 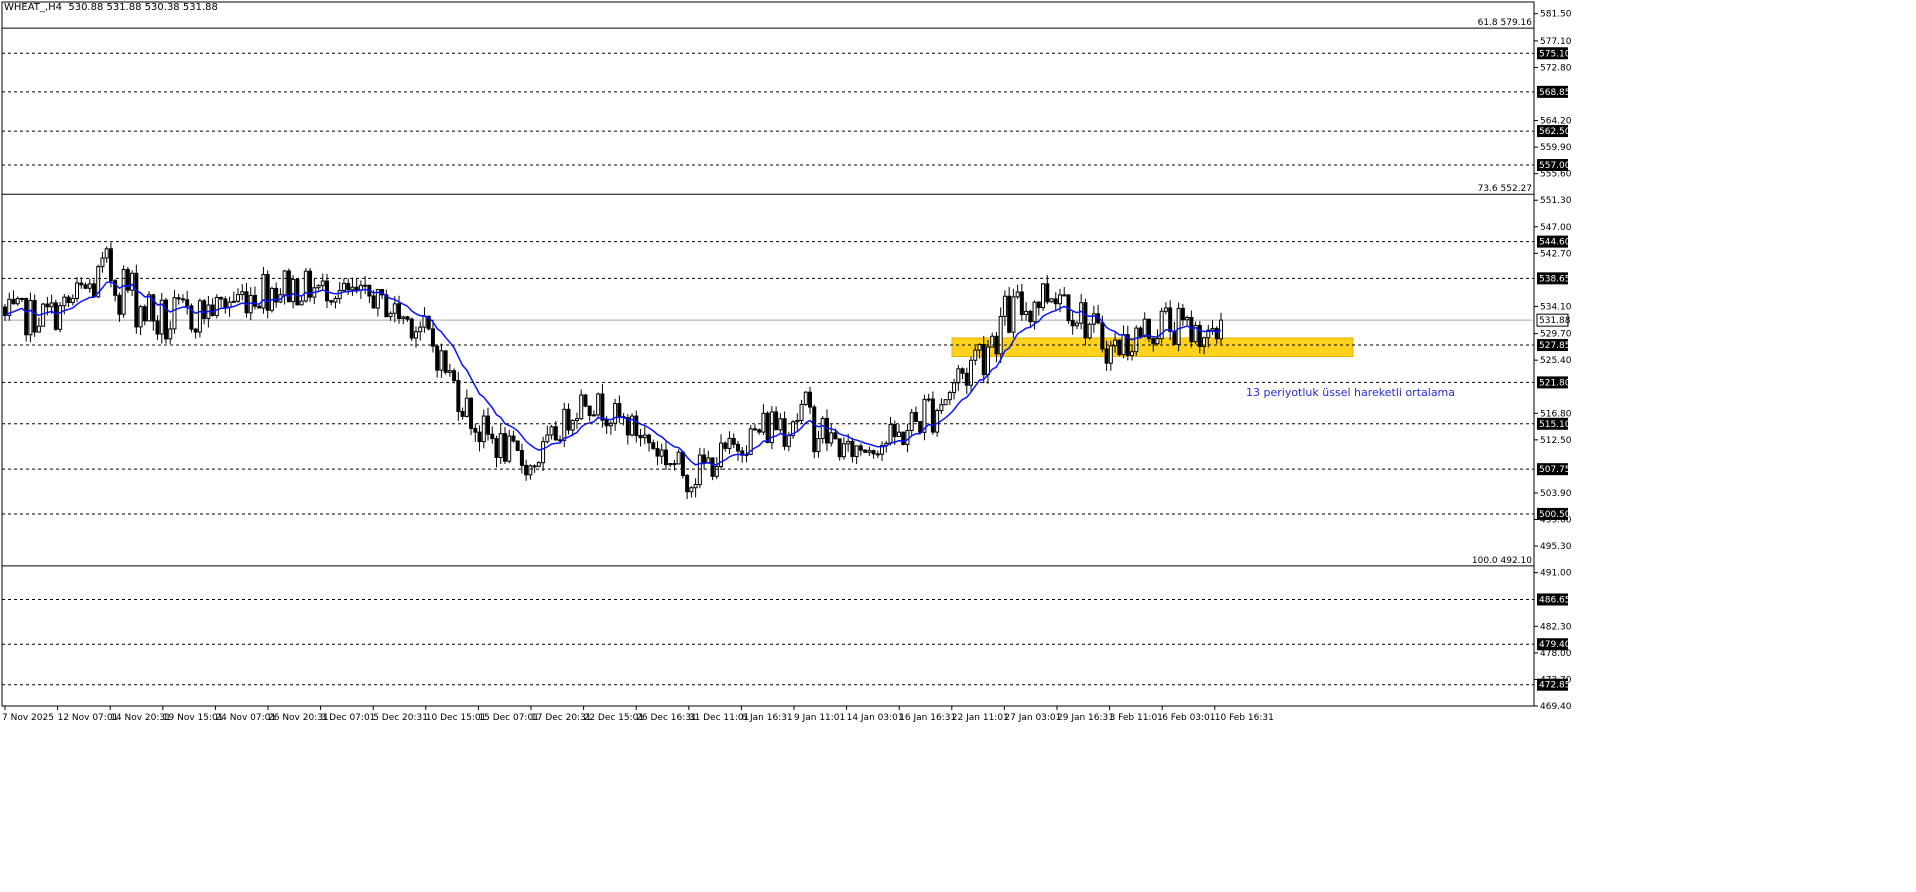 What do you see at coordinates (1556, 254) in the screenshot?
I see `y-tick-label: 542.70` at bounding box center [1556, 254].